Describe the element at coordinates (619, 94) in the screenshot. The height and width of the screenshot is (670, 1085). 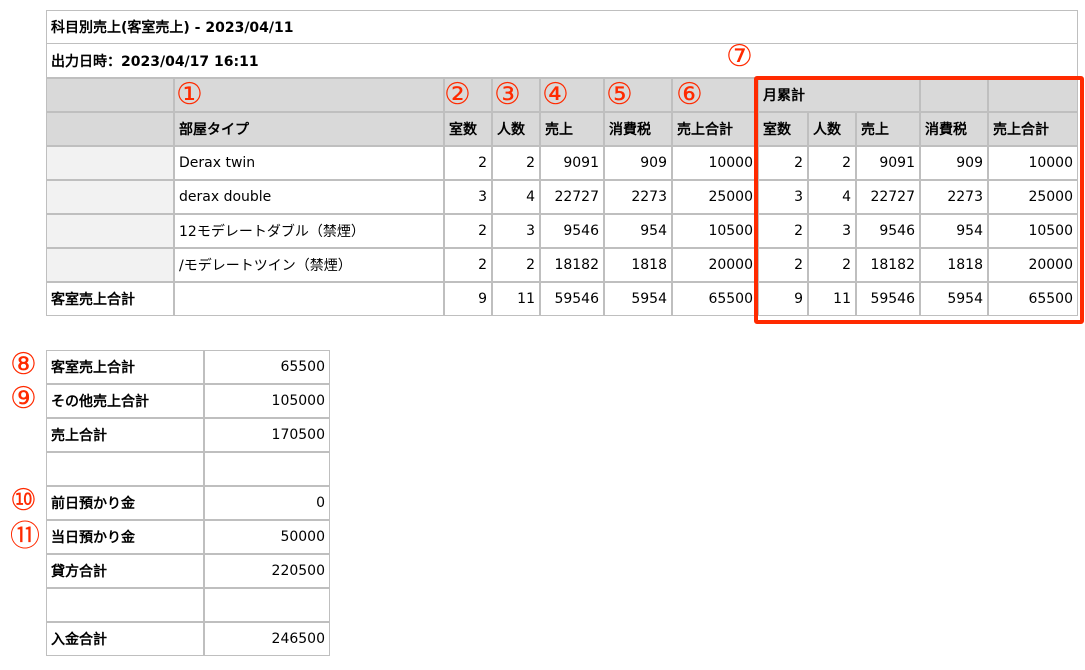
I see `marker-5: ⑤` at that location.